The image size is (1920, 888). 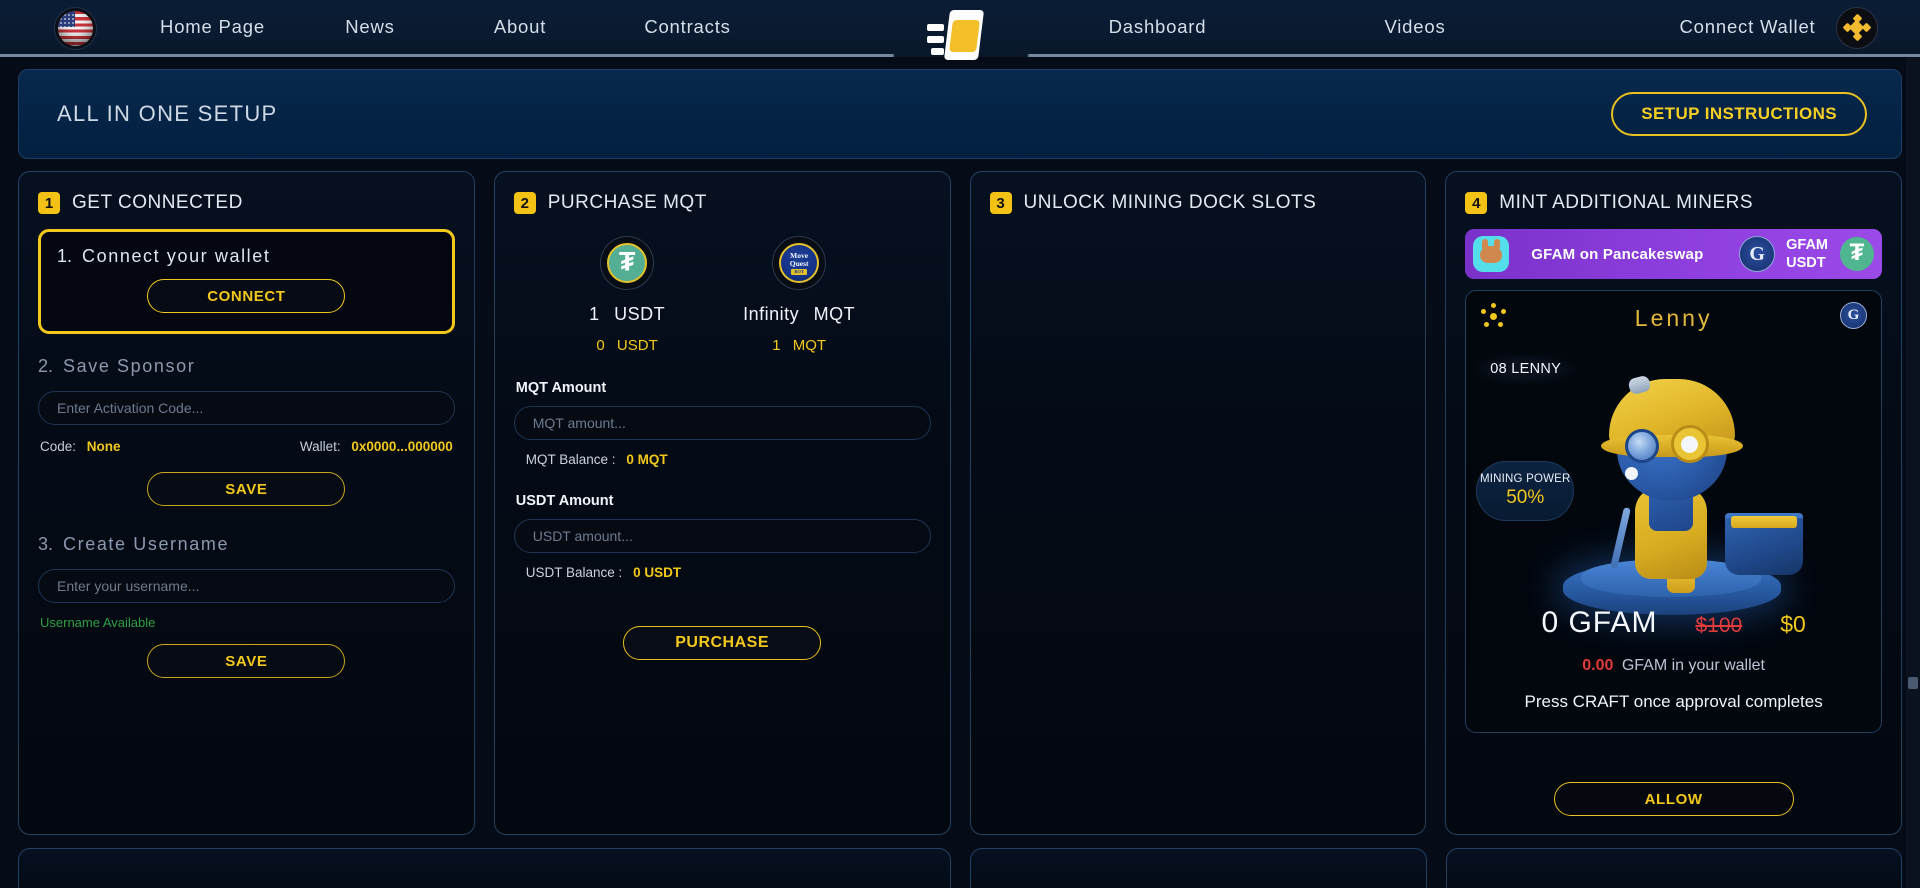 I want to click on share-network-icon, so click(x=1493, y=316).